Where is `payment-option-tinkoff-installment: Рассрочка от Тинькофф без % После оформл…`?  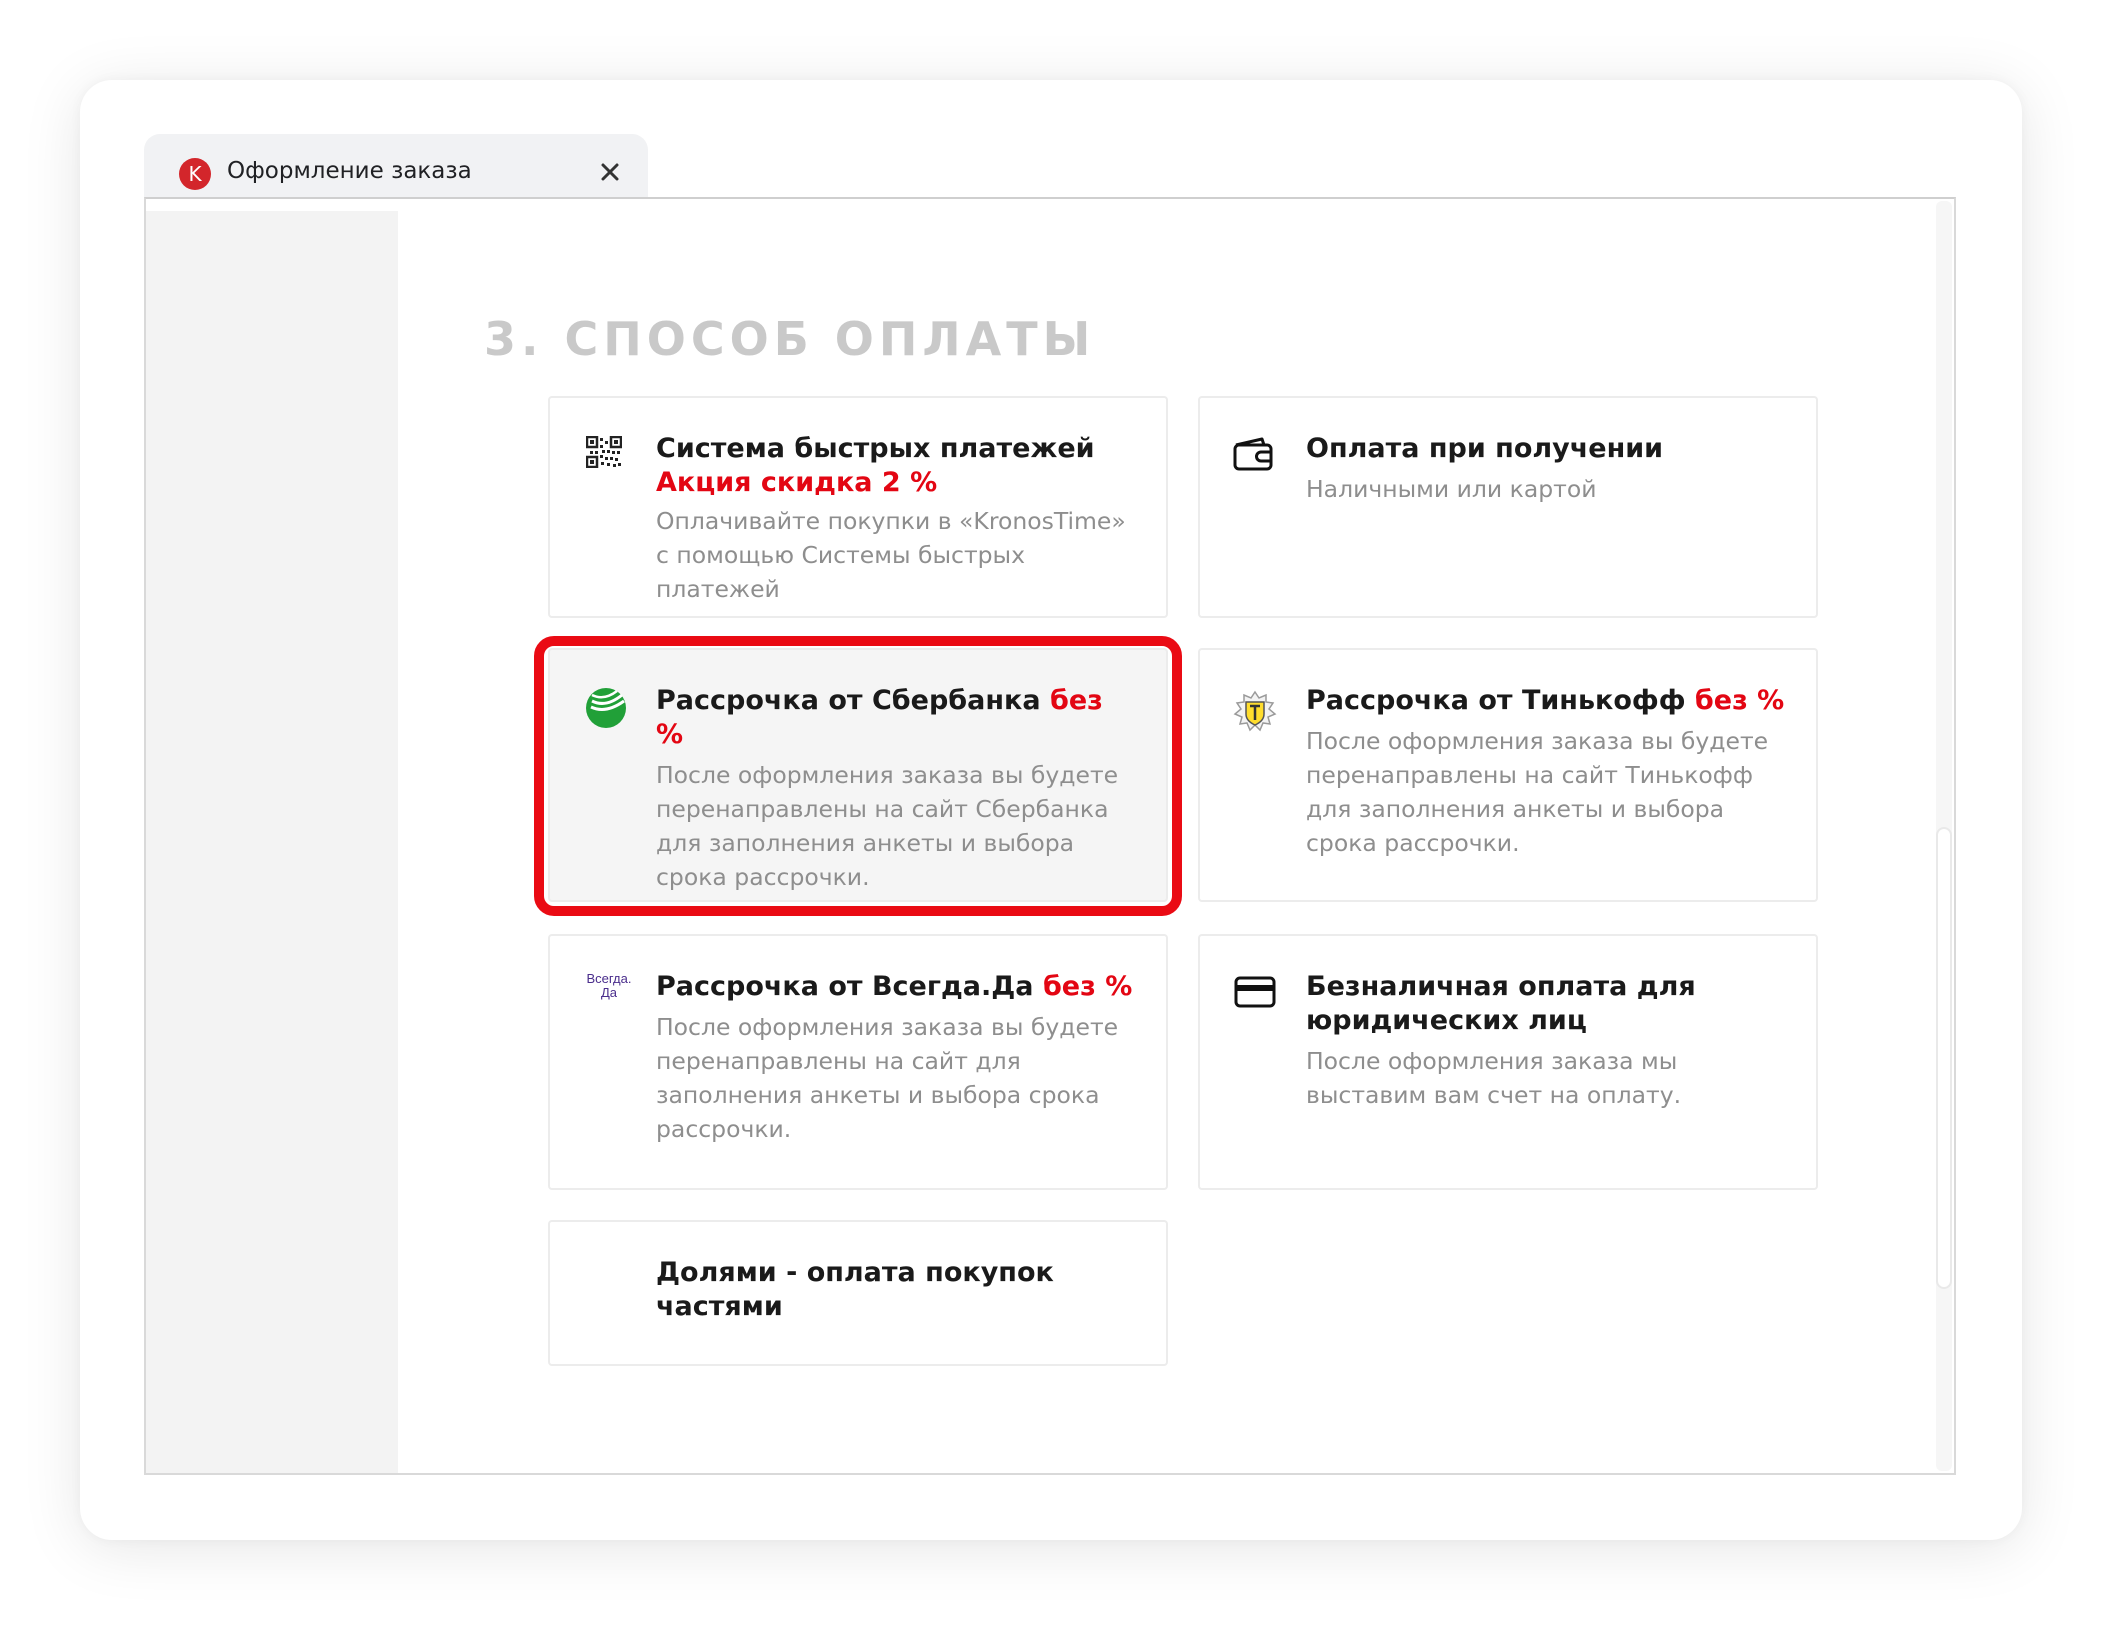
payment-option-tinkoff-installment: Рассрочка от Тинькофф без % После оформл… is located at coordinates (1508, 775).